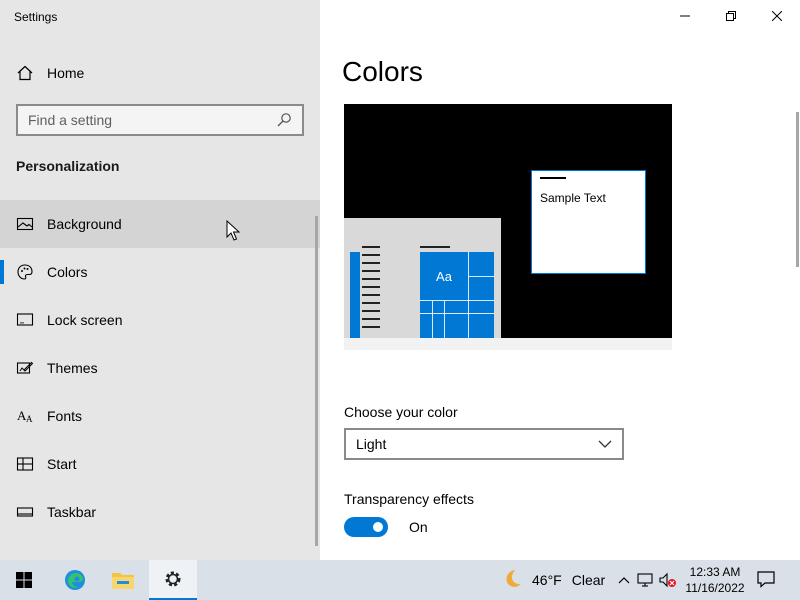 The width and height of the screenshot is (800, 600). Describe the element at coordinates (797, 189) in the screenshot. I see `content-scrollbar` at that location.